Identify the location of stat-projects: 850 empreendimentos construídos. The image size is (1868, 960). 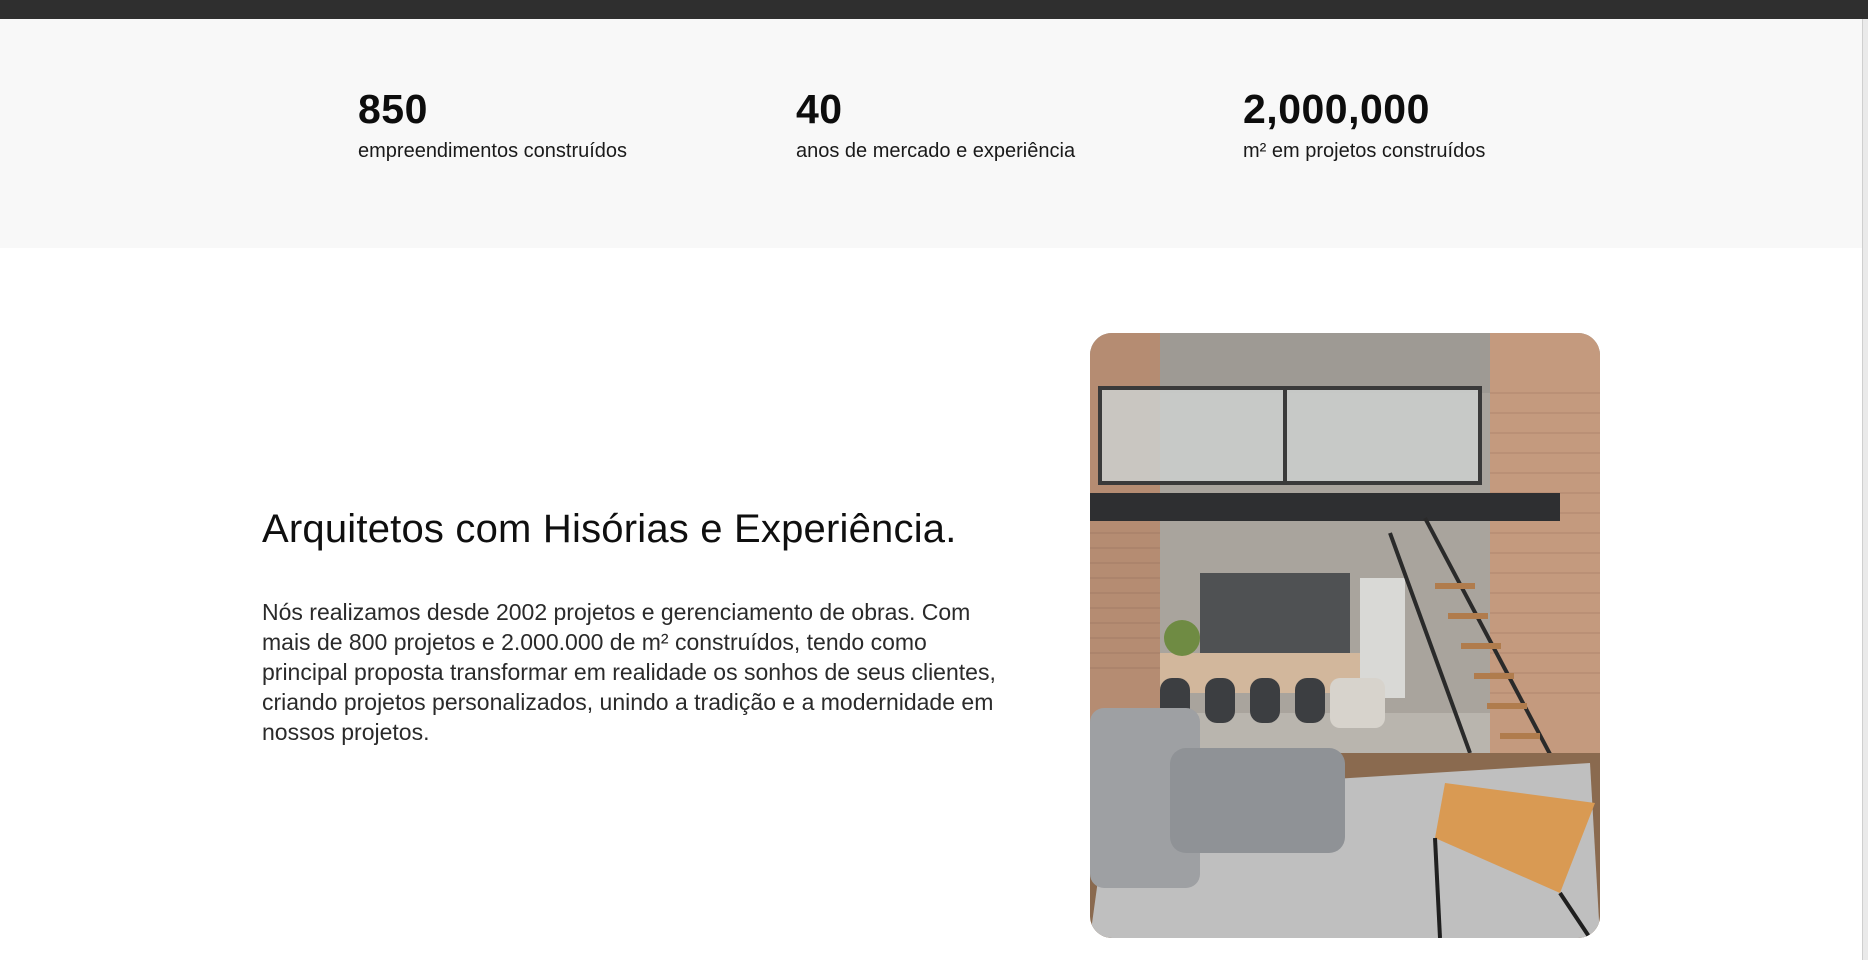
(492, 126).